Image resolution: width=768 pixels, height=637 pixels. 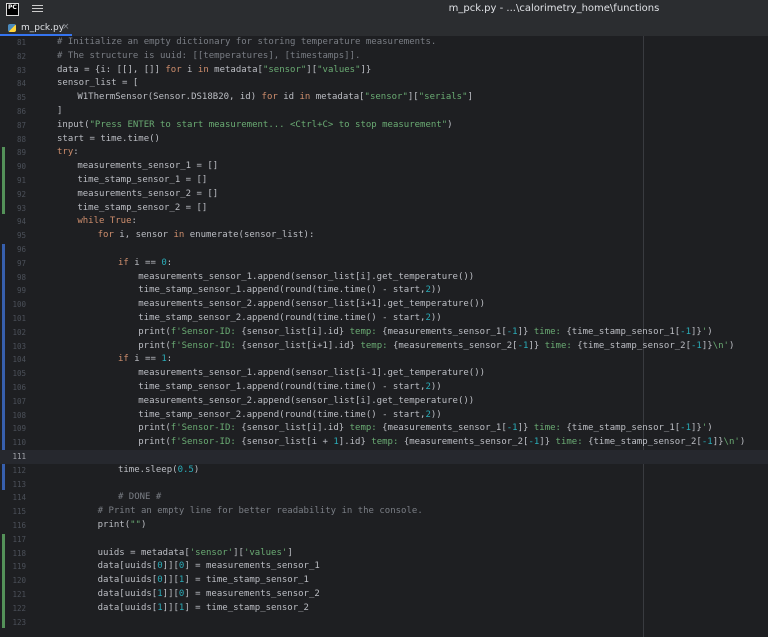 I want to click on code-token: i, sensor, so click(x=143, y=235).